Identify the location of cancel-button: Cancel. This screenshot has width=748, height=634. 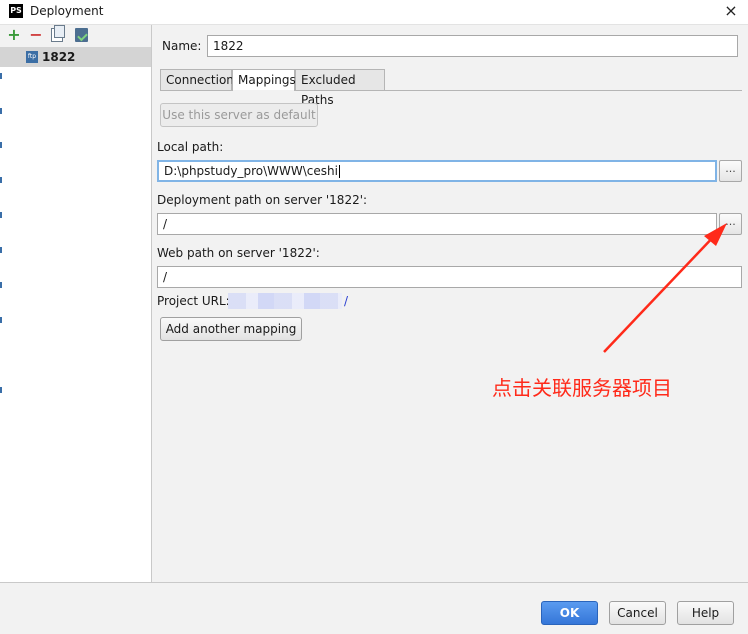
(637, 613).